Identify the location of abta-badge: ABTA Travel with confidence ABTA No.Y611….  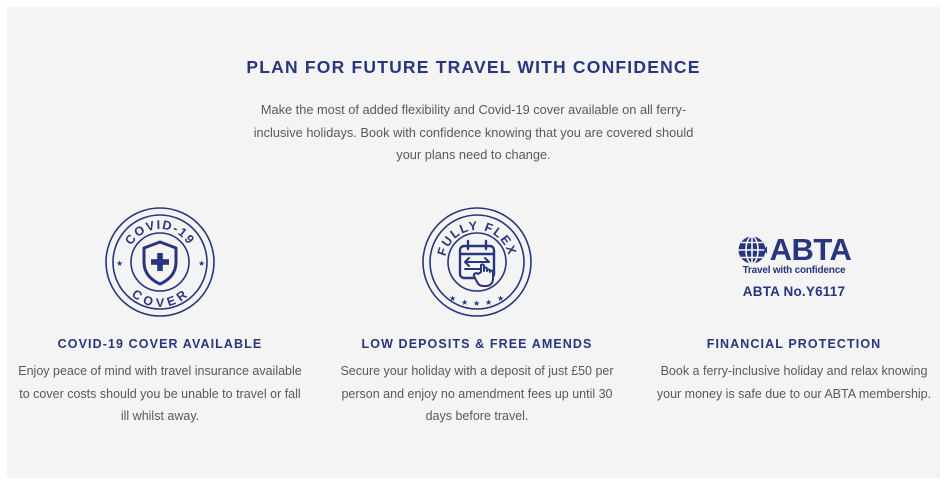
(794, 262).